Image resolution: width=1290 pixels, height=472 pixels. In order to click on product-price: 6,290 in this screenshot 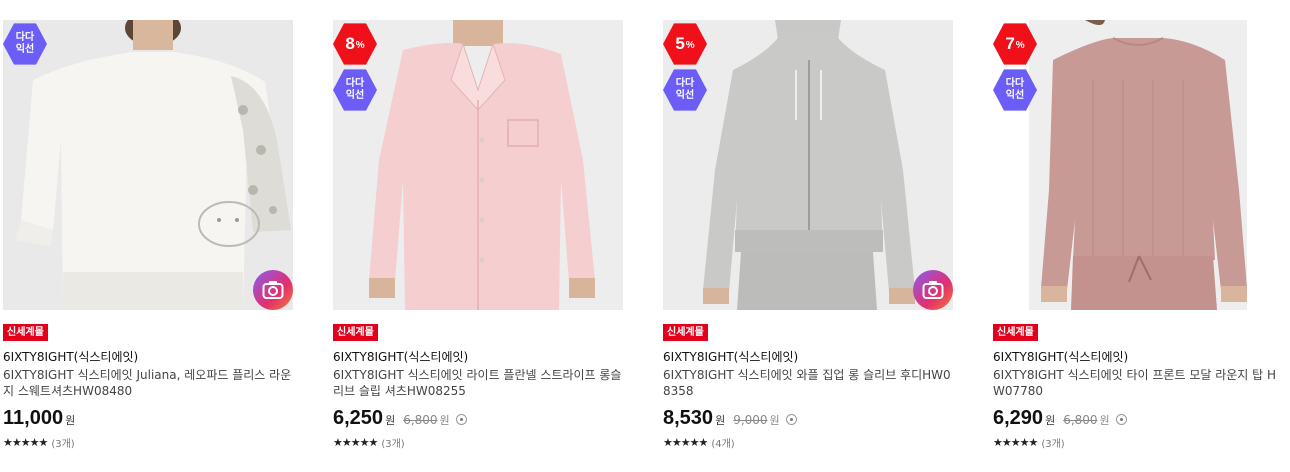, I will do `click(1018, 418)`.